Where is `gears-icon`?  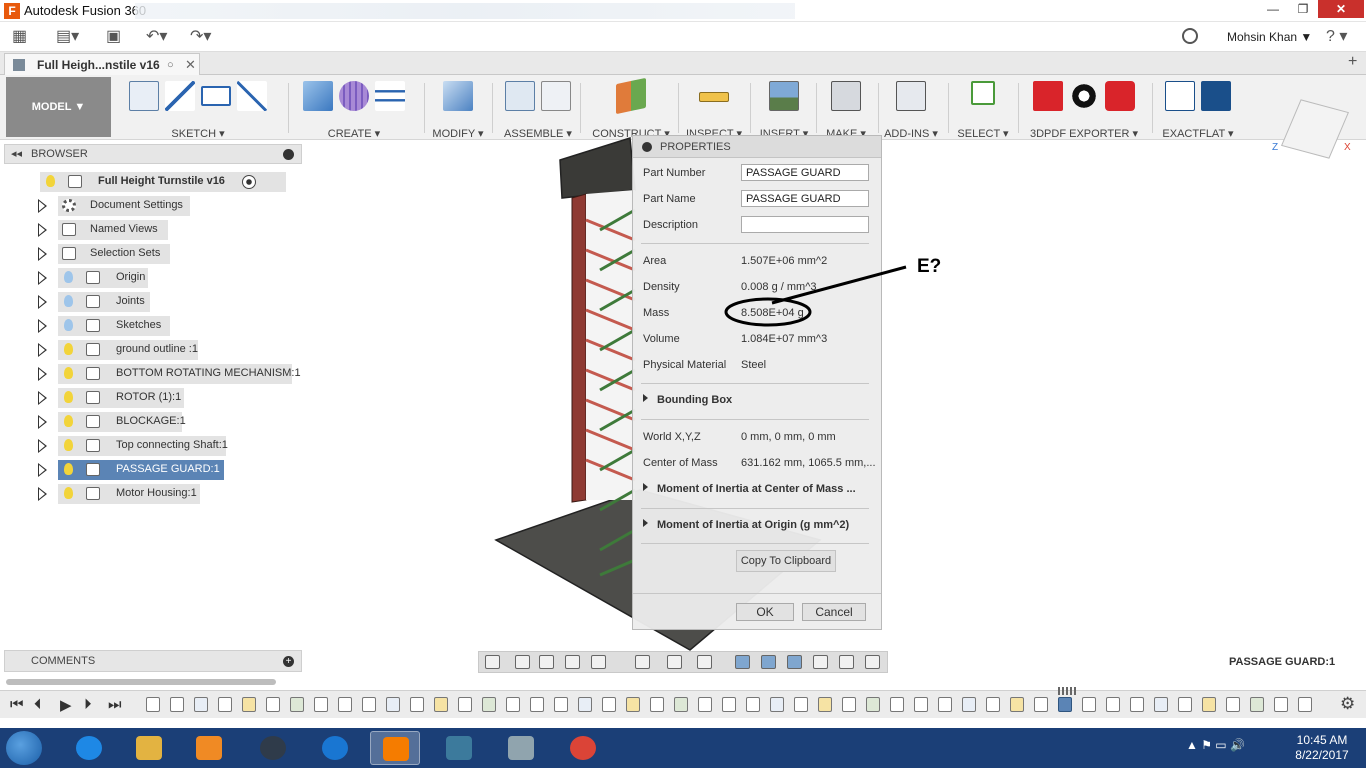 gears-icon is located at coordinates (1084, 96).